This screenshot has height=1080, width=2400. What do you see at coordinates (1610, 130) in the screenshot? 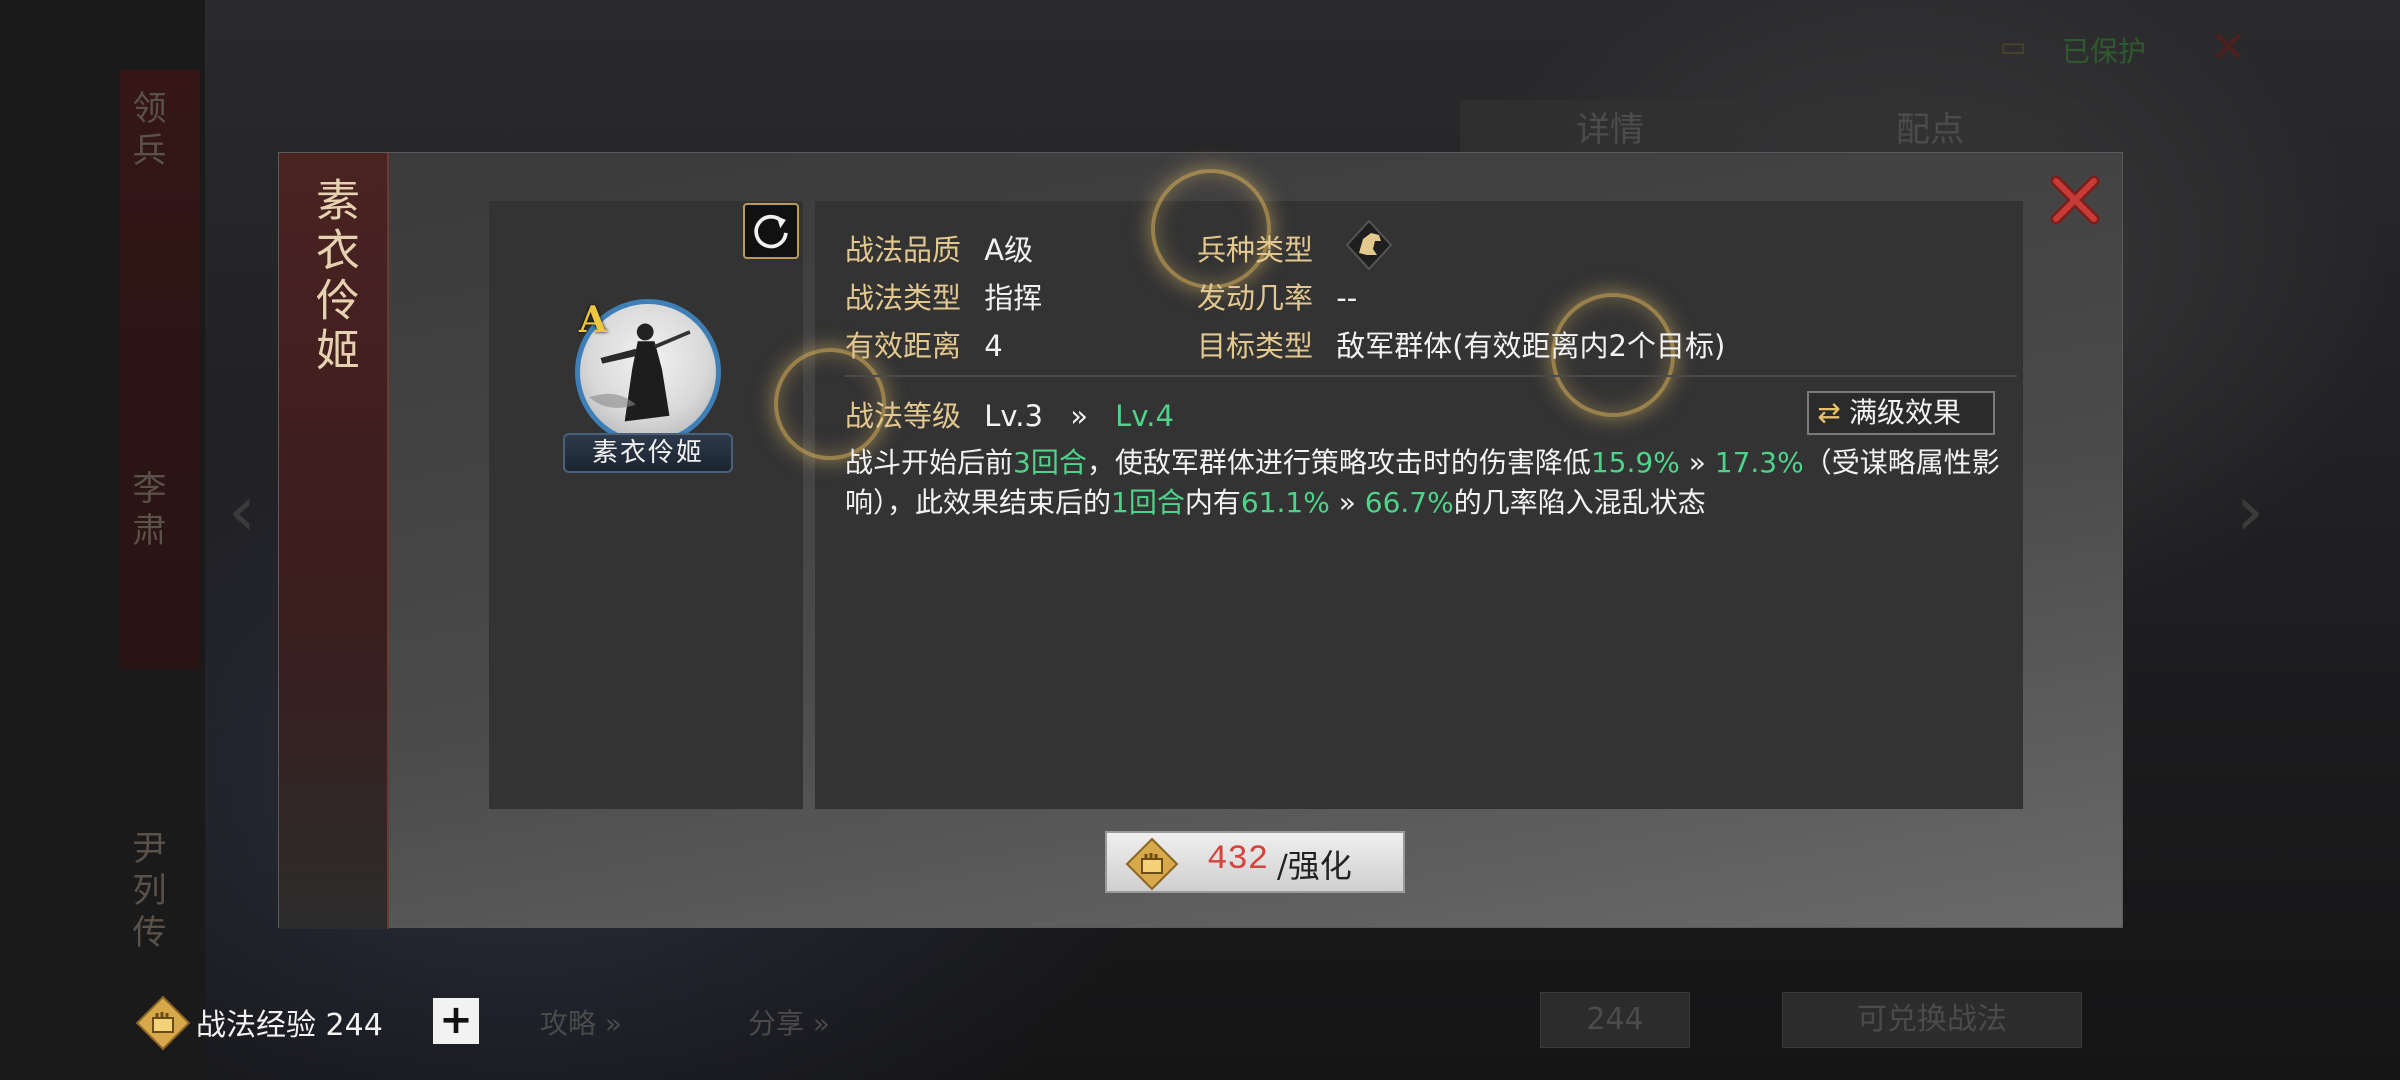
I see `background-tab: 详情` at bounding box center [1610, 130].